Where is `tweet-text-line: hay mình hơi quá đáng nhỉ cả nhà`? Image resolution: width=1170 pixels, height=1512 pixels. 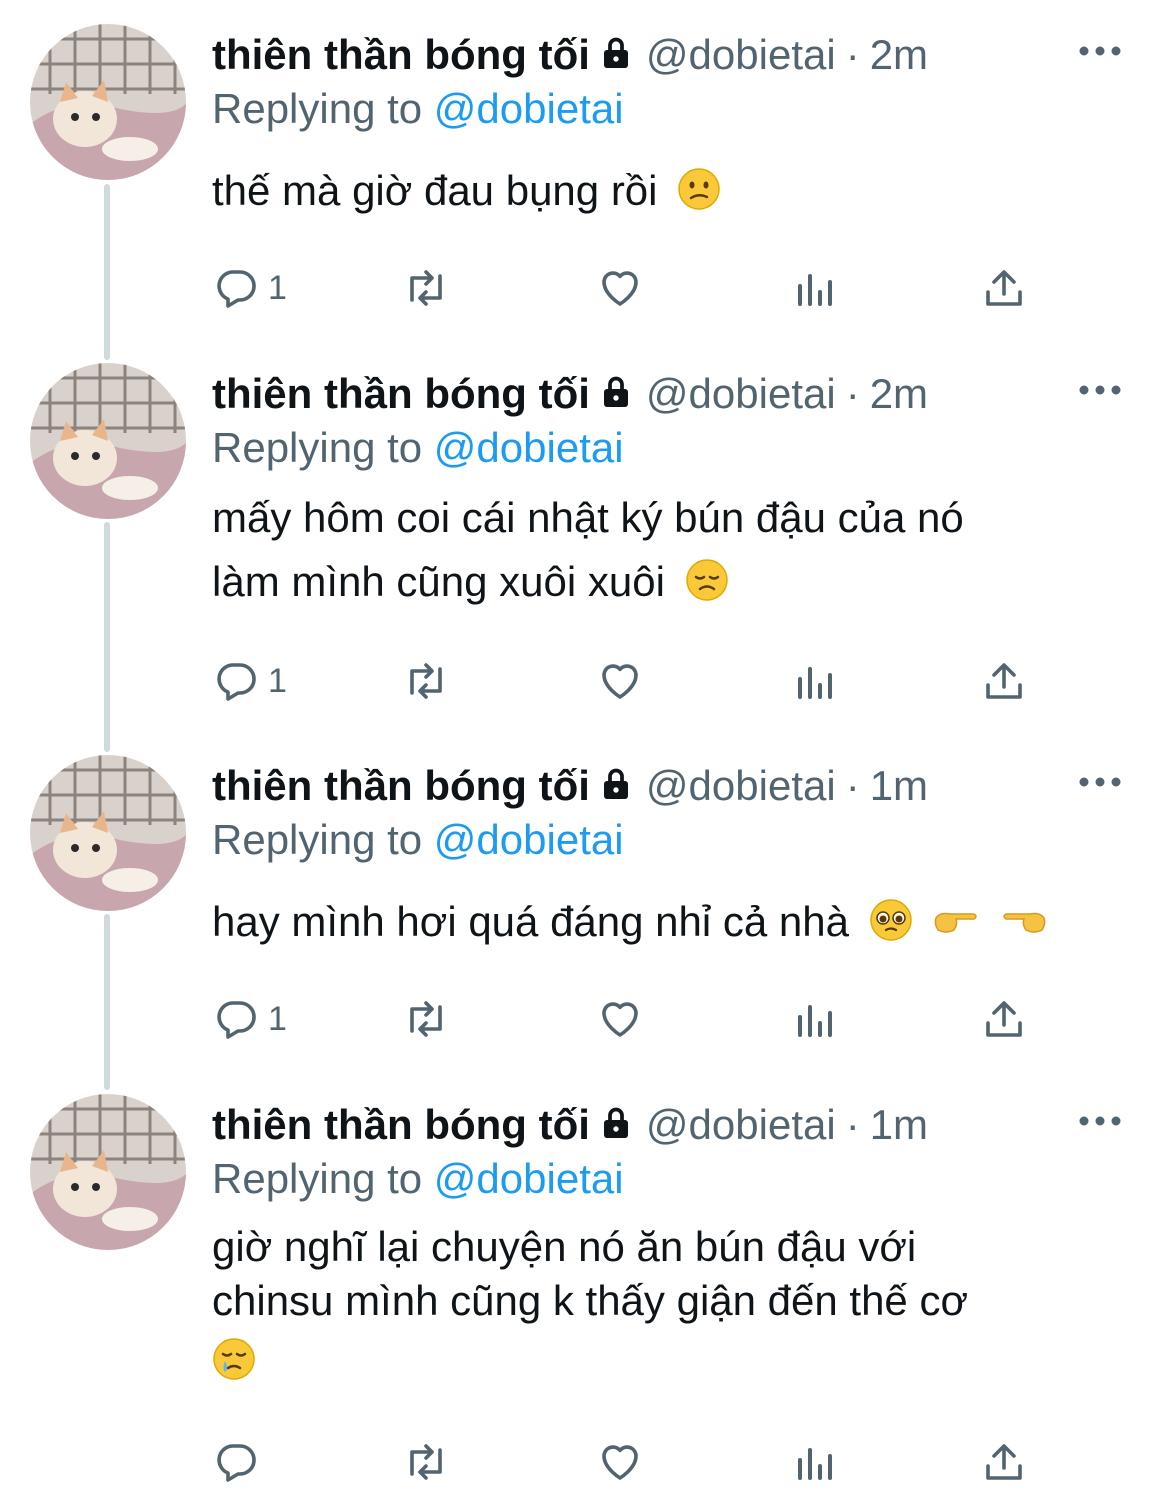 tweet-text-line: hay mình hơi quá đáng nhỉ cả nhà is located at coordinates (530, 921).